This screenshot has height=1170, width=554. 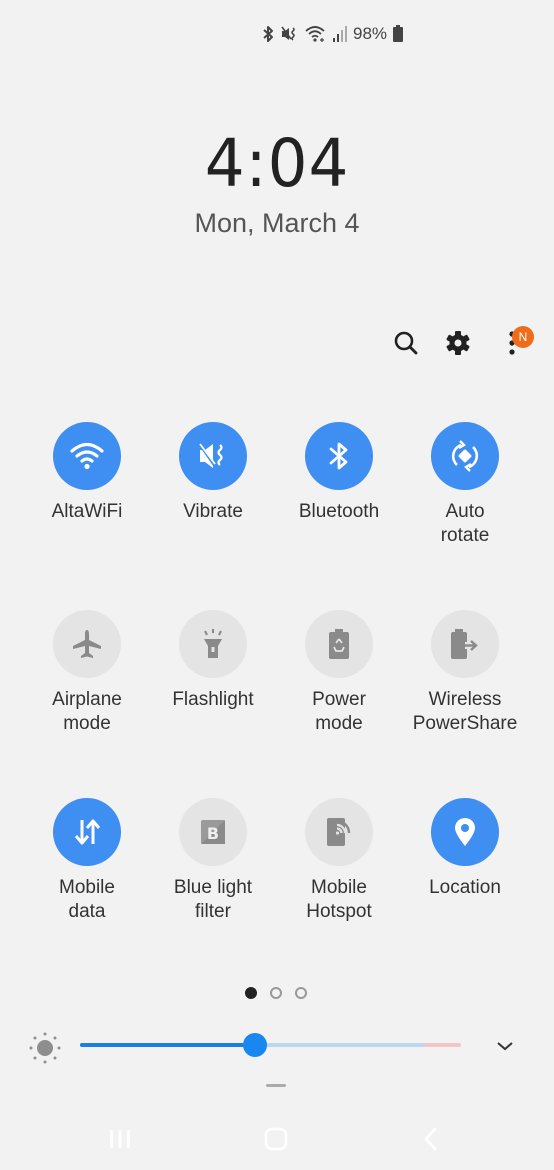 I want to click on tile-wifi-circle, so click(x=87, y=456).